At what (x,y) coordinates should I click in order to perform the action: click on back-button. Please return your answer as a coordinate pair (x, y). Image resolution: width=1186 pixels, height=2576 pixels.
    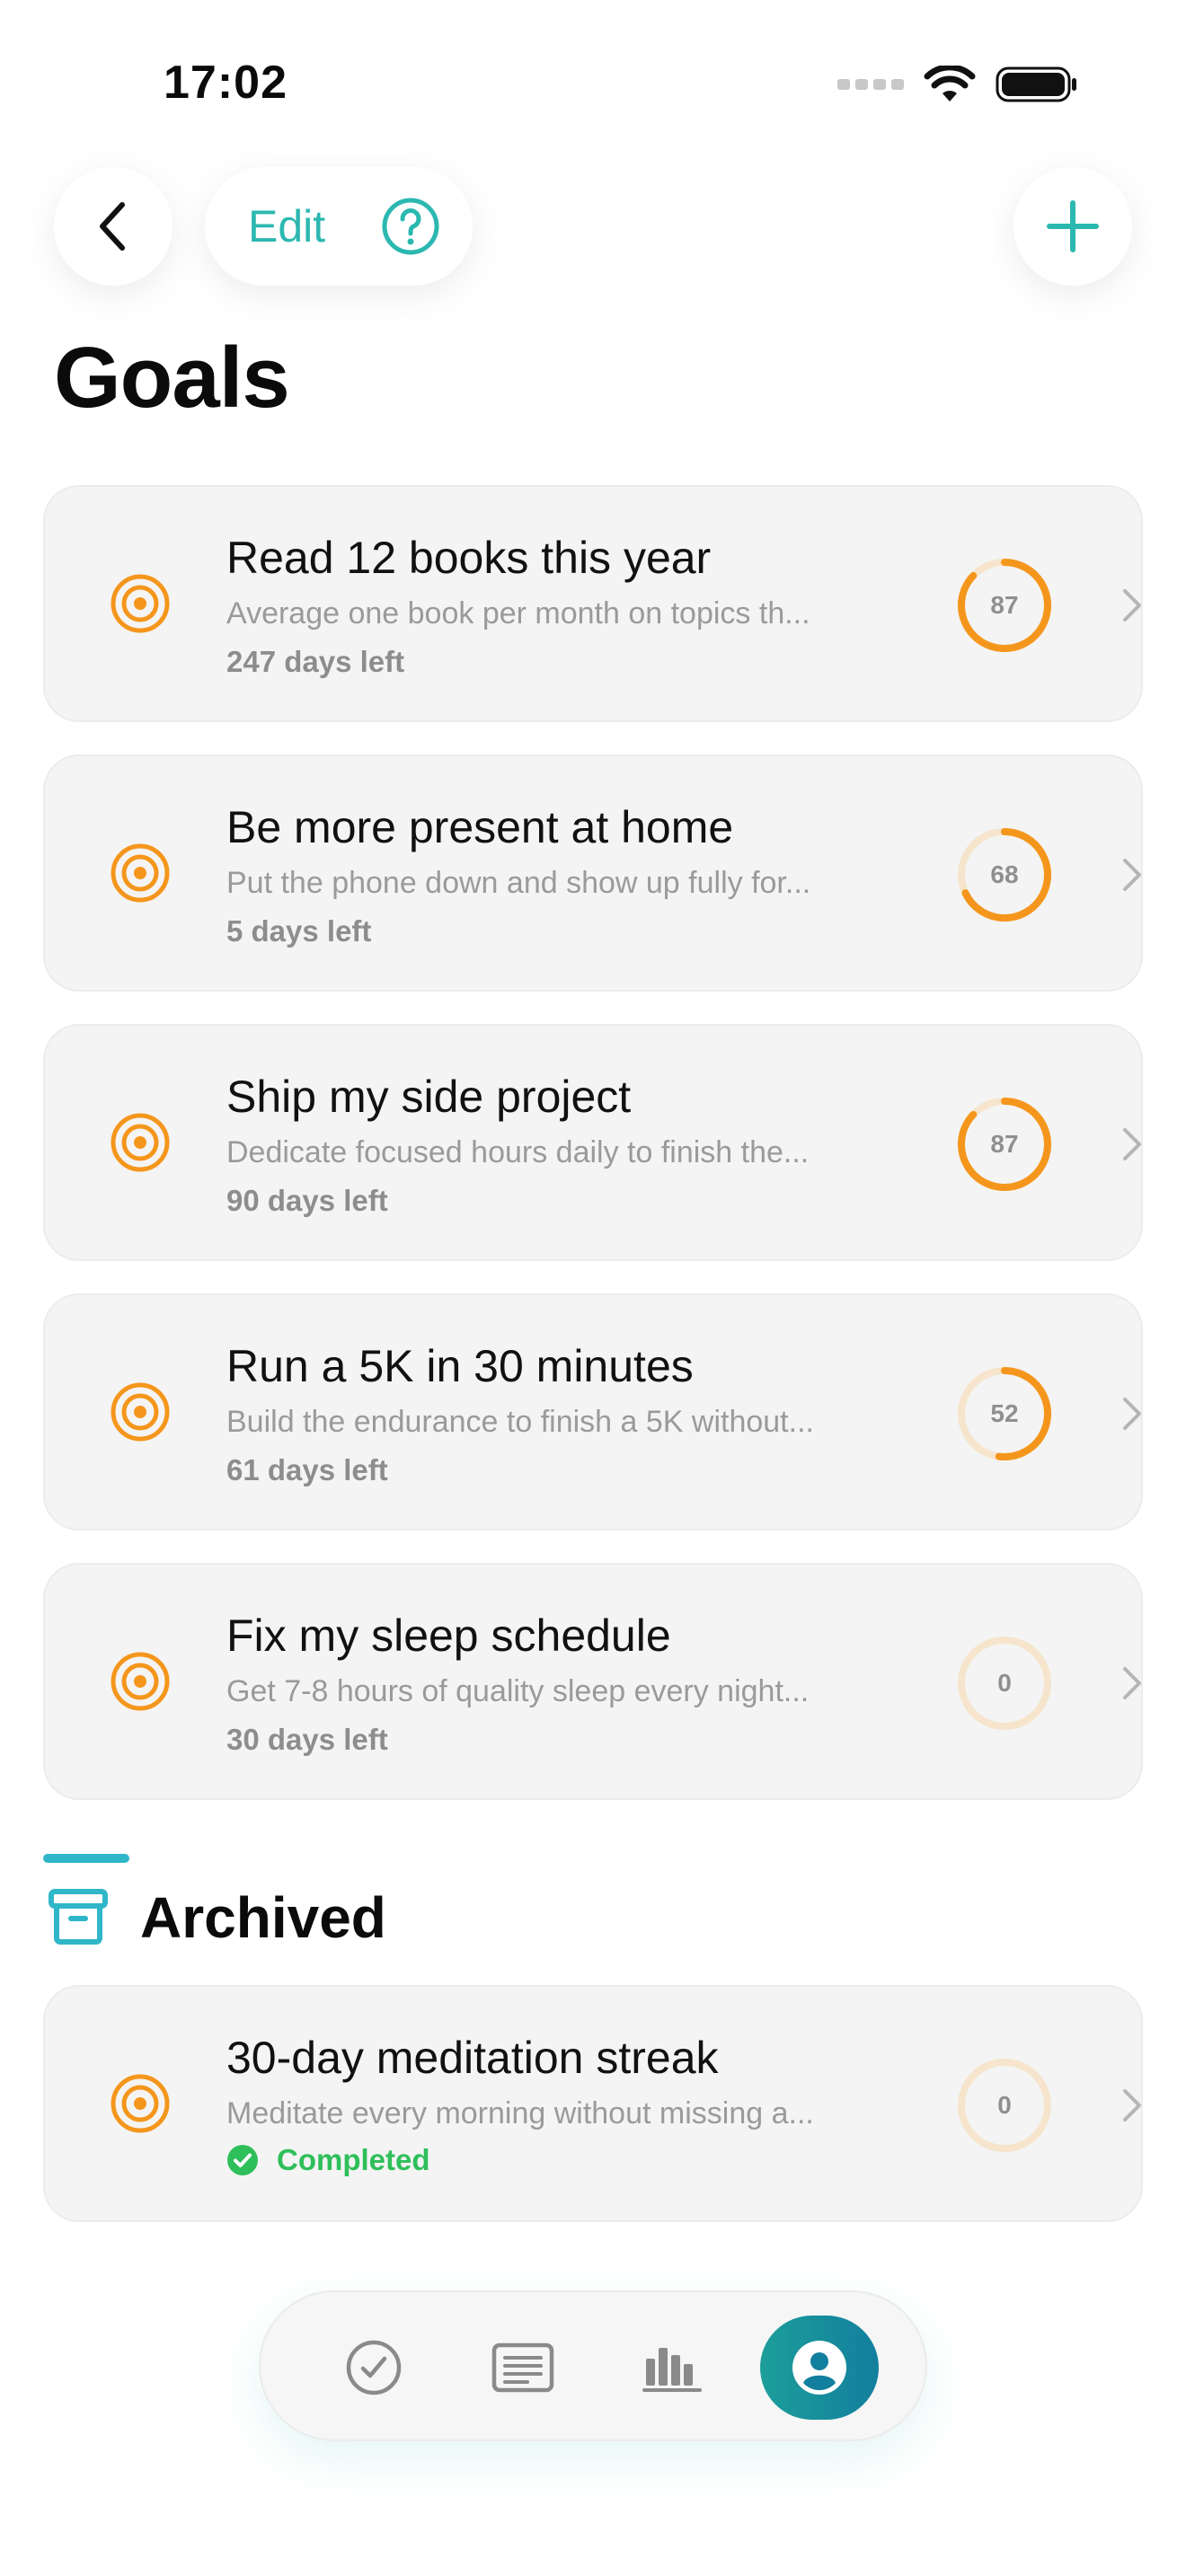
    Looking at the image, I should click on (113, 226).